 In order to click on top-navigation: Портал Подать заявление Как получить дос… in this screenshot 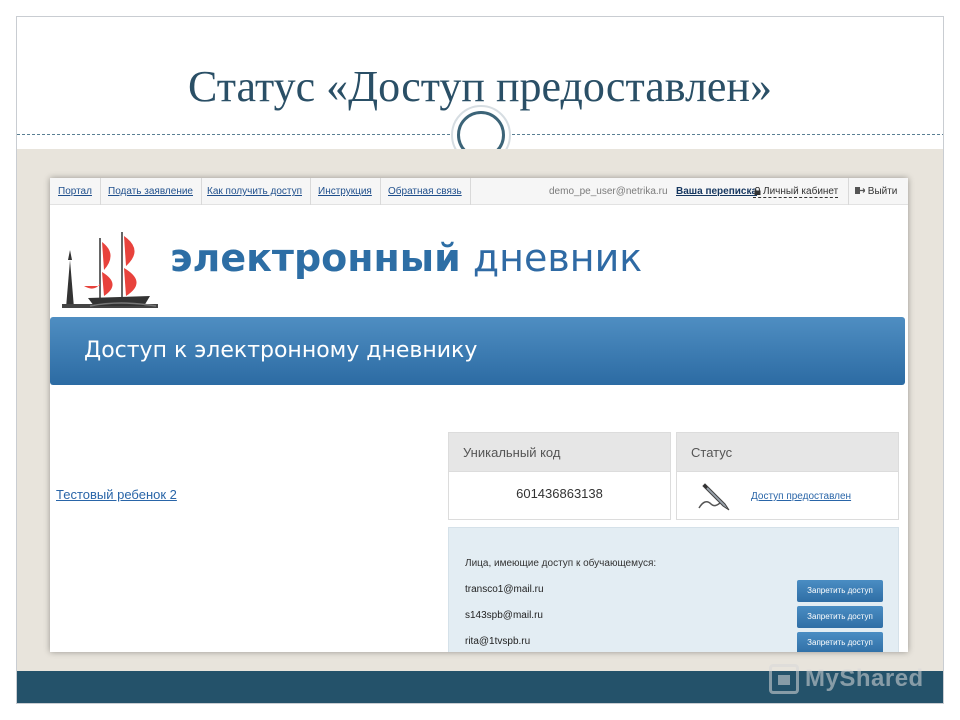, I will do `click(479, 191)`.